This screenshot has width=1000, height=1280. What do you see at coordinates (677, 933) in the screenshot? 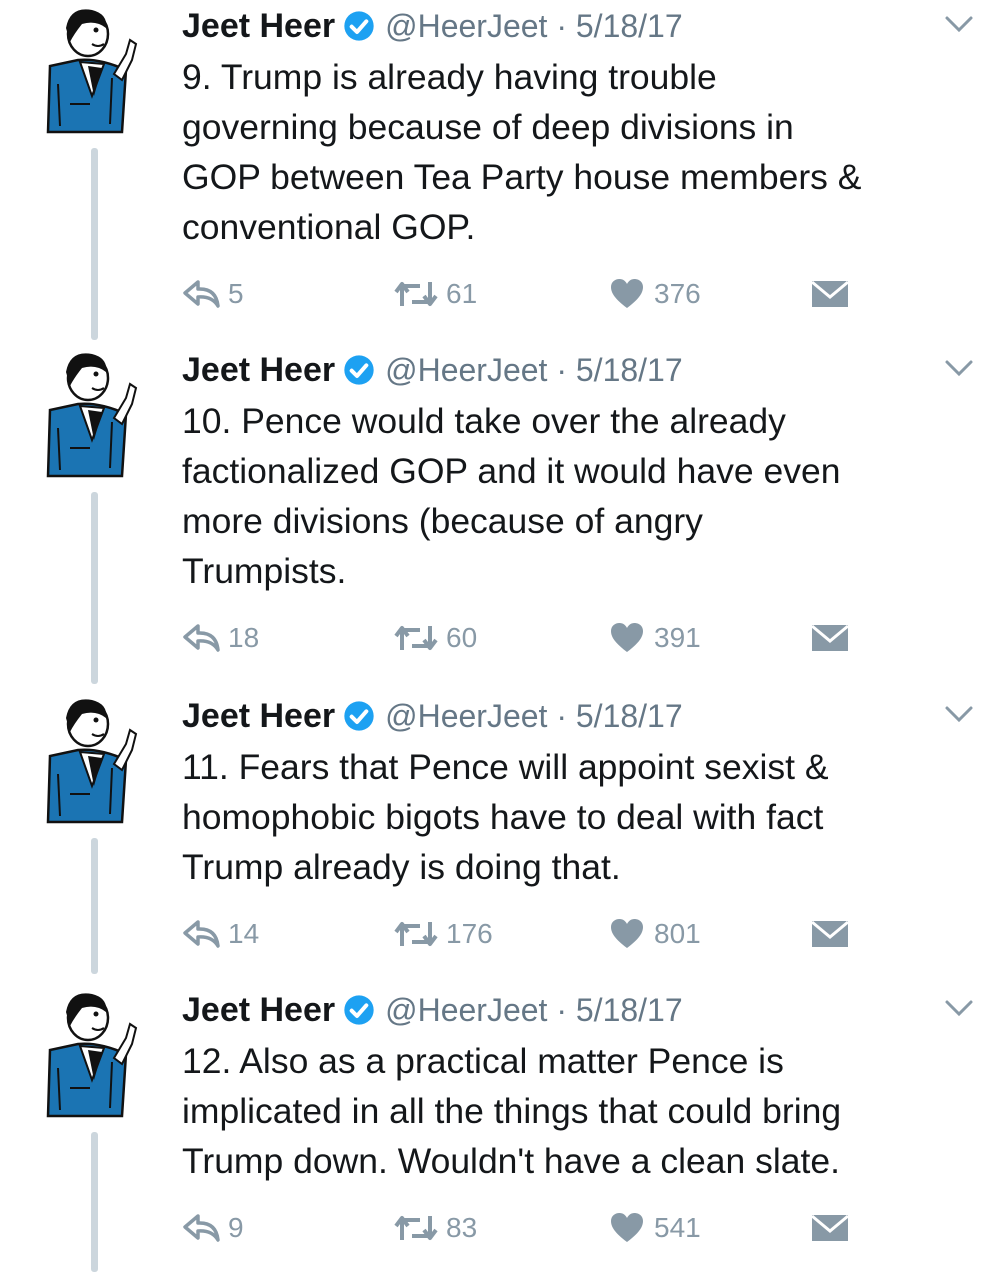
I see `like-count: 801` at bounding box center [677, 933].